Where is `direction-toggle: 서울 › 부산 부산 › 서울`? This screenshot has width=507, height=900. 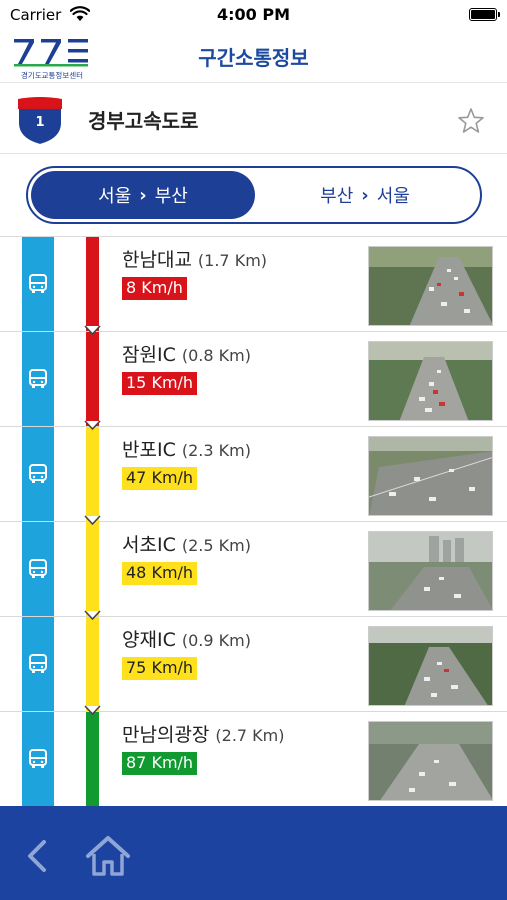
direction-toggle: 서울 › 부산 부산 › 서울 is located at coordinates (254, 195).